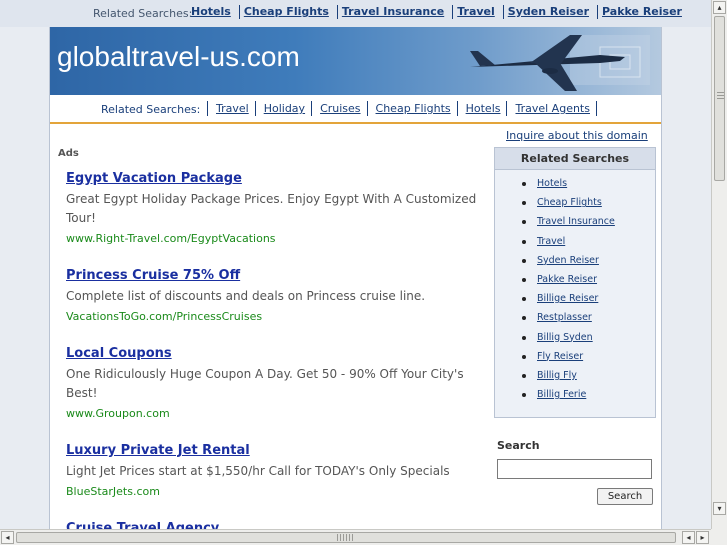  What do you see at coordinates (178, 57) in the screenshot?
I see `site-title: globaltravel-us.com` at bounding box center [178, 57].